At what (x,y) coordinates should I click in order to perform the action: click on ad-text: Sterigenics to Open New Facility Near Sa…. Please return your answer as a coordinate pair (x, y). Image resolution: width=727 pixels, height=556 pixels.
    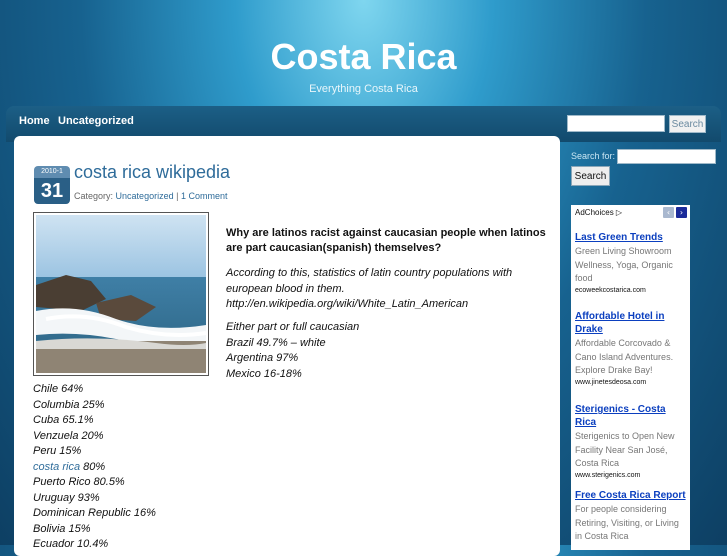
    Looking at the image, I should click on (625, 449).